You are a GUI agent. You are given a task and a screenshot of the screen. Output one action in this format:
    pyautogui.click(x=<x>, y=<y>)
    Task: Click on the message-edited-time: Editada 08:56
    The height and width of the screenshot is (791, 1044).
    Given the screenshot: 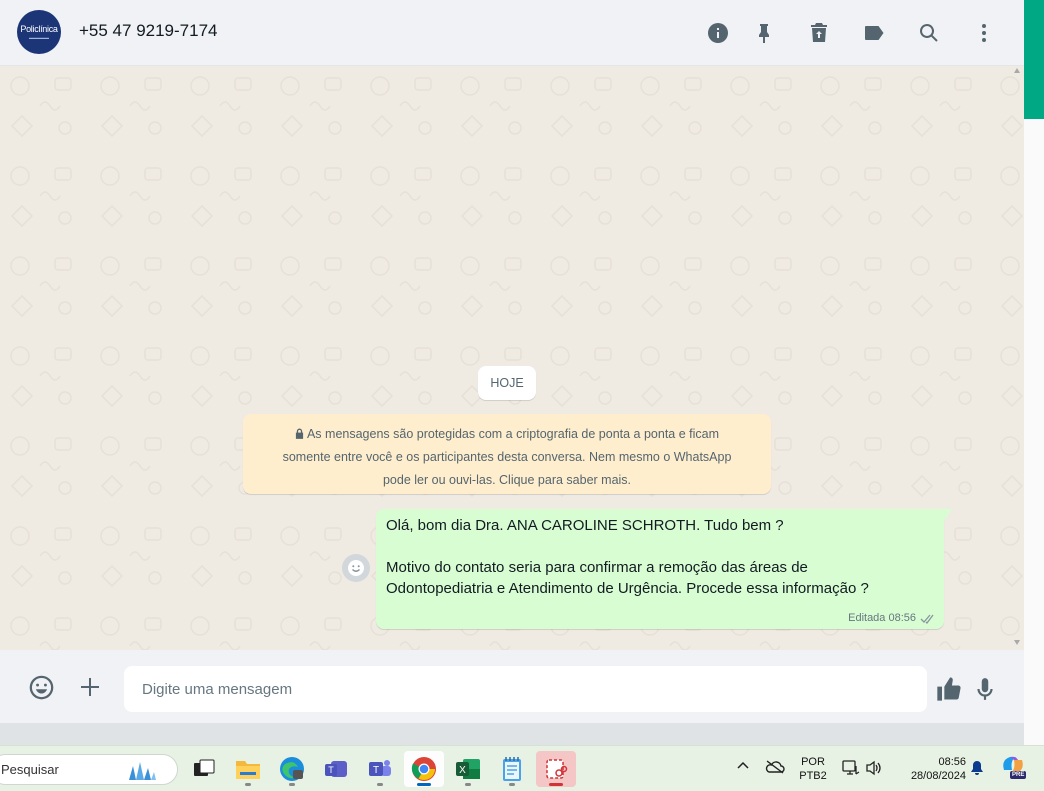 What is the action you would take?
    pyautogui.click(x=882, y=618)
    